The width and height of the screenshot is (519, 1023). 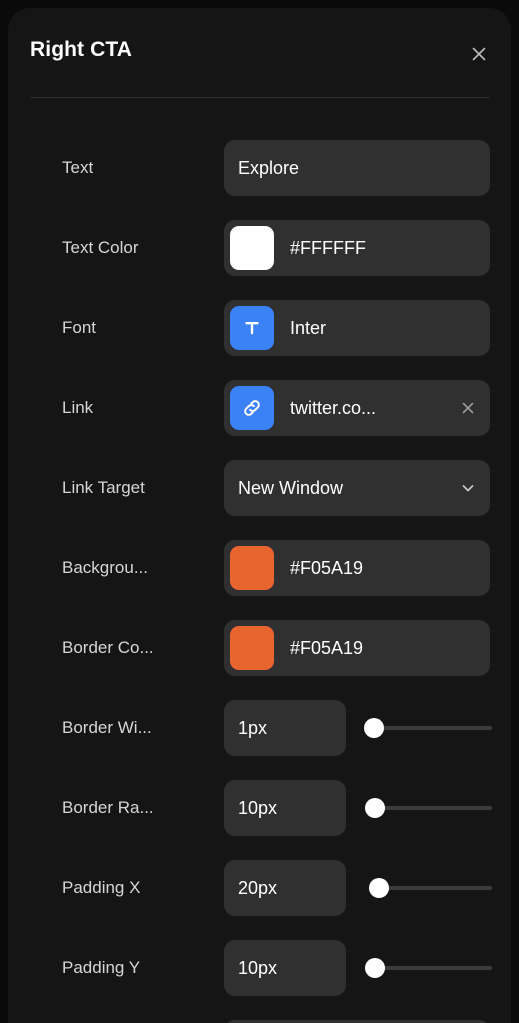 I want to click on border-radius-value: 10px, so click(x=258, y=807).